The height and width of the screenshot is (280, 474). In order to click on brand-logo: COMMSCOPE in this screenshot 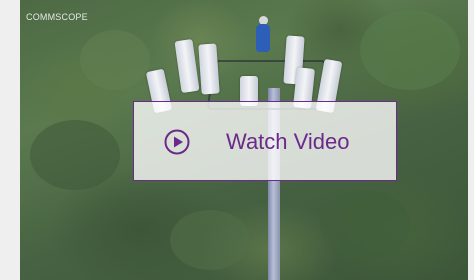, I will do `click(57, 17)`.